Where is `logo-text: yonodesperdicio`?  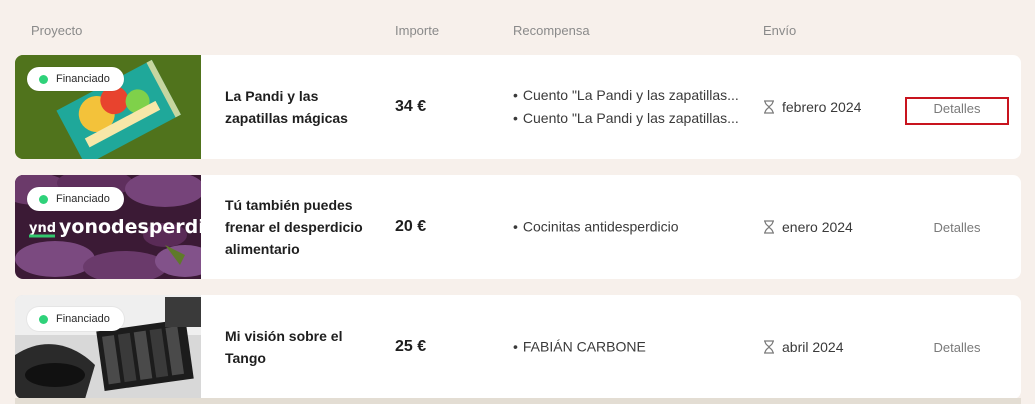
logo-text: yonodesperdicio is located at coordinates (130, 227).